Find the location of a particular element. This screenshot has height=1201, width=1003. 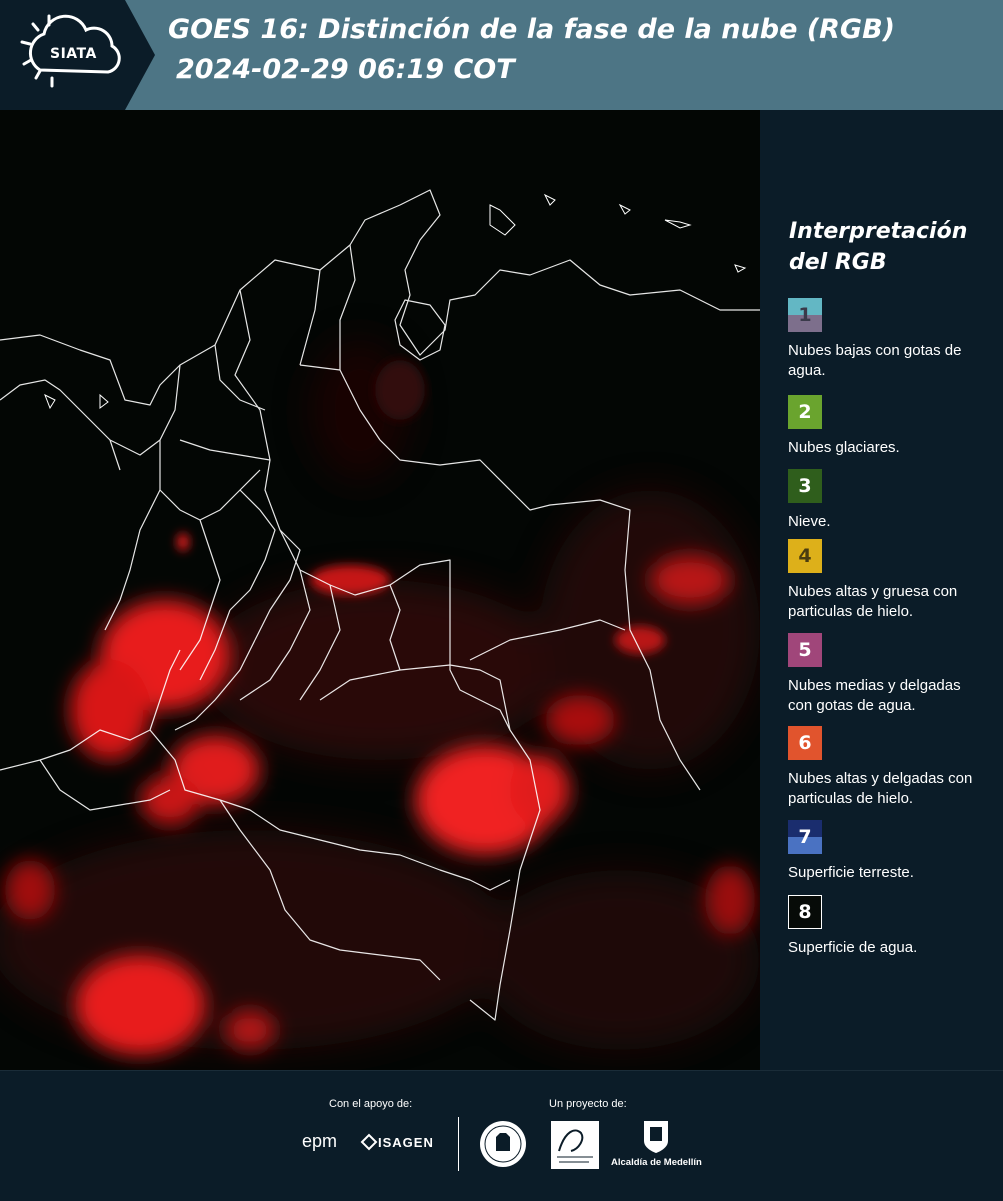

legend-label-2: Nubes glaciares. is located at coordinates (844, 447).